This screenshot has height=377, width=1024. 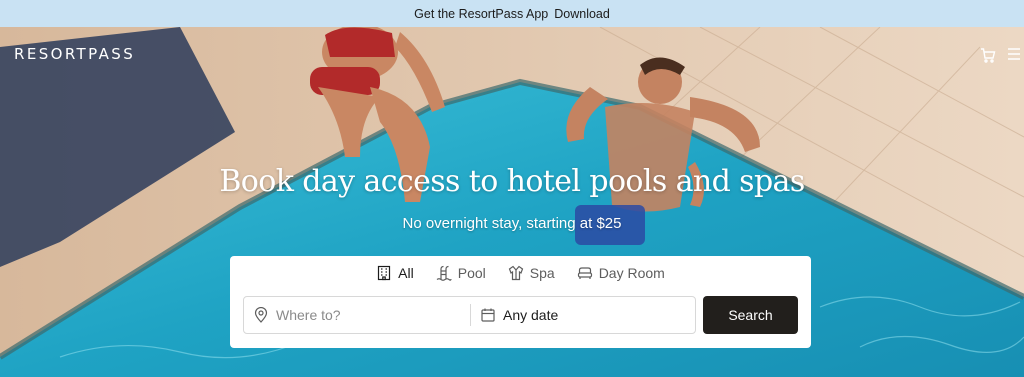 I want to click on date-value: Any date, so click(x=531, y=315).